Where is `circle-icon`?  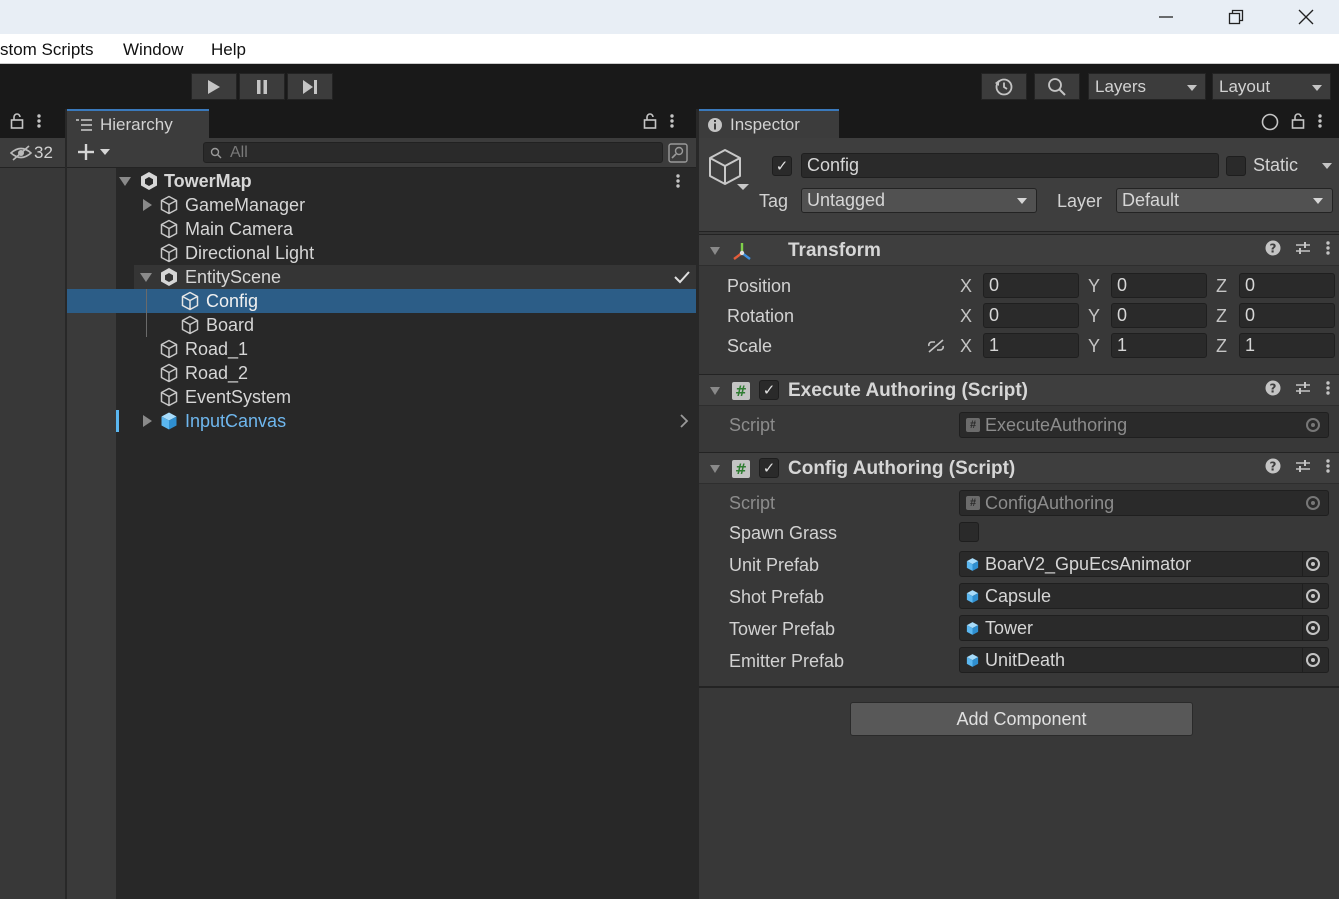 circle-icon is located at coordinates (1270, 122).